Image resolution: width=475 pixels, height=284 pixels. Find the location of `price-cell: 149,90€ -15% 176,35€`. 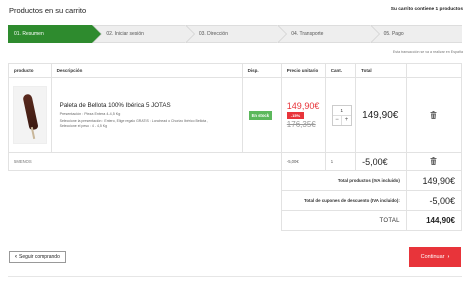

price-cell: 149,90€ -15% 176,35€ is located at coordinates (303, 115).